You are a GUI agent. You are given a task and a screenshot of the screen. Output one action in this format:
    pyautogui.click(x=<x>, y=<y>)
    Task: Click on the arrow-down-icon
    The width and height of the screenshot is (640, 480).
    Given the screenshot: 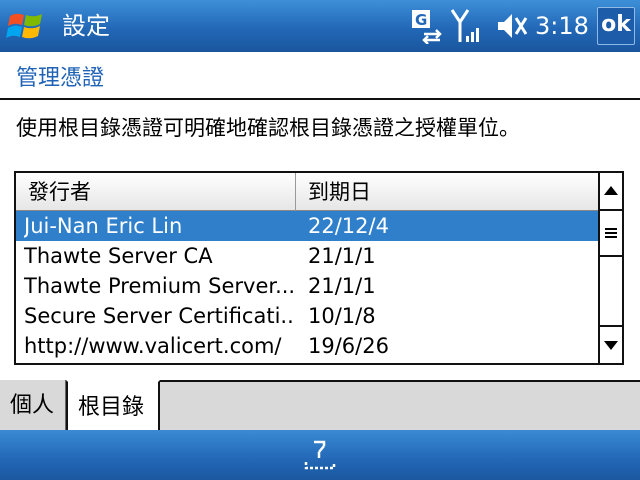 What is the action you would take?
    pyautogui.click(x=611, y=345)
    